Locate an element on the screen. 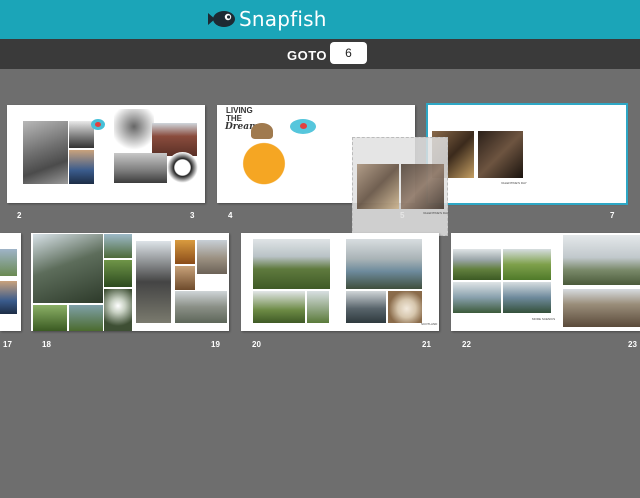  photo-statue is located at coordinates (153, 282).